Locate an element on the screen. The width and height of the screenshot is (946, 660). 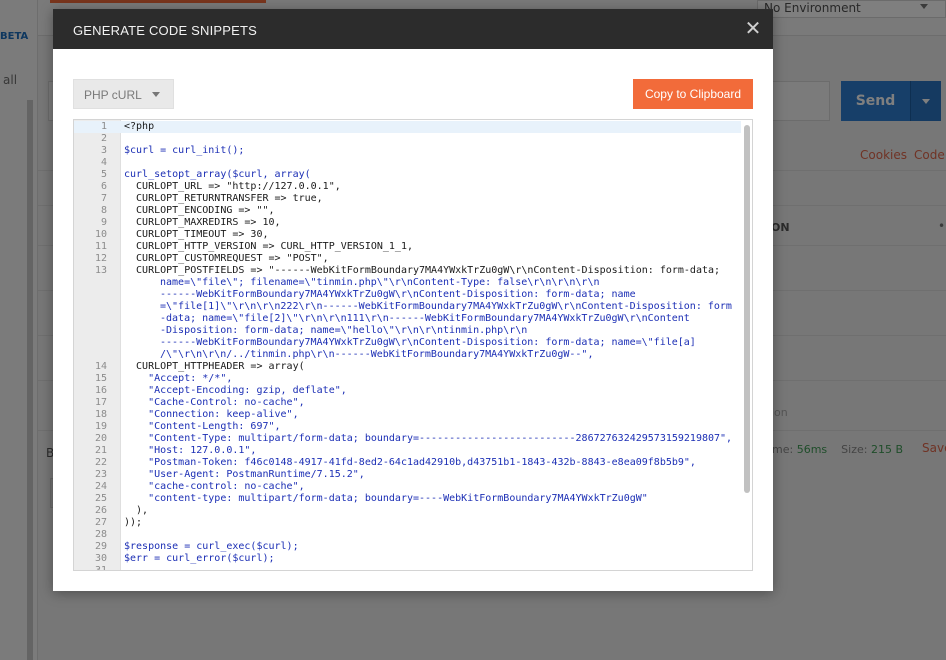
line-text: curl_setopt_array($curl, array( is located at coordinates (217, 174).